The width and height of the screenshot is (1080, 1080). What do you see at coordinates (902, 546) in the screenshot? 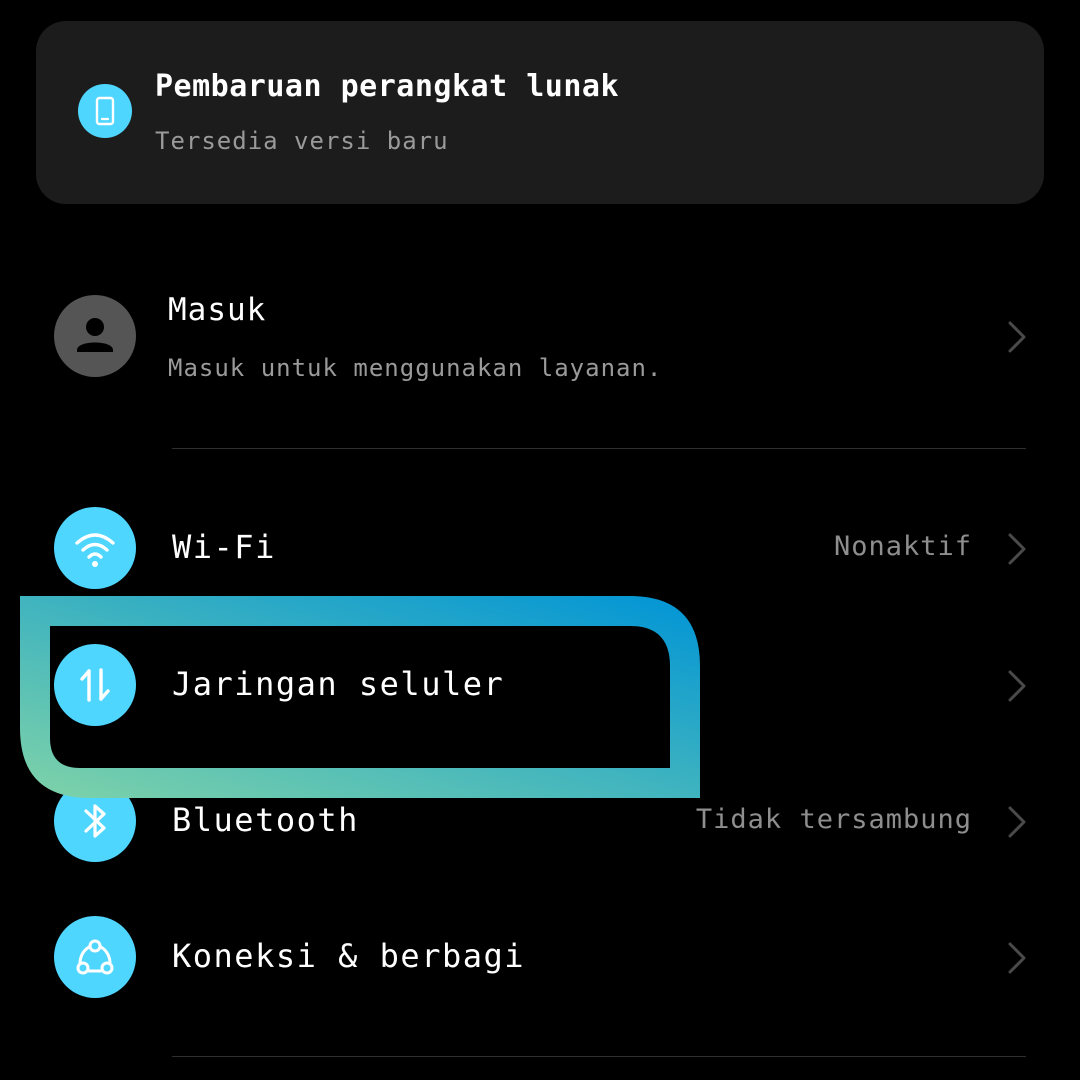
I see `wifi-status: Nonaktif` at bounding box center [902, 546].